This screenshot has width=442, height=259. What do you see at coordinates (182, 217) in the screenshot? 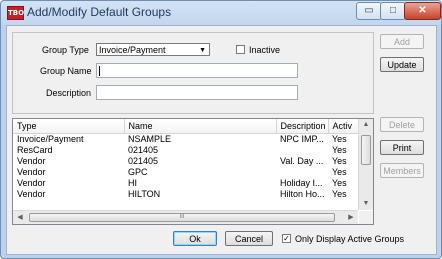
I see `horizontal-scroll-thumb: III` at bounding box center [182, 217].